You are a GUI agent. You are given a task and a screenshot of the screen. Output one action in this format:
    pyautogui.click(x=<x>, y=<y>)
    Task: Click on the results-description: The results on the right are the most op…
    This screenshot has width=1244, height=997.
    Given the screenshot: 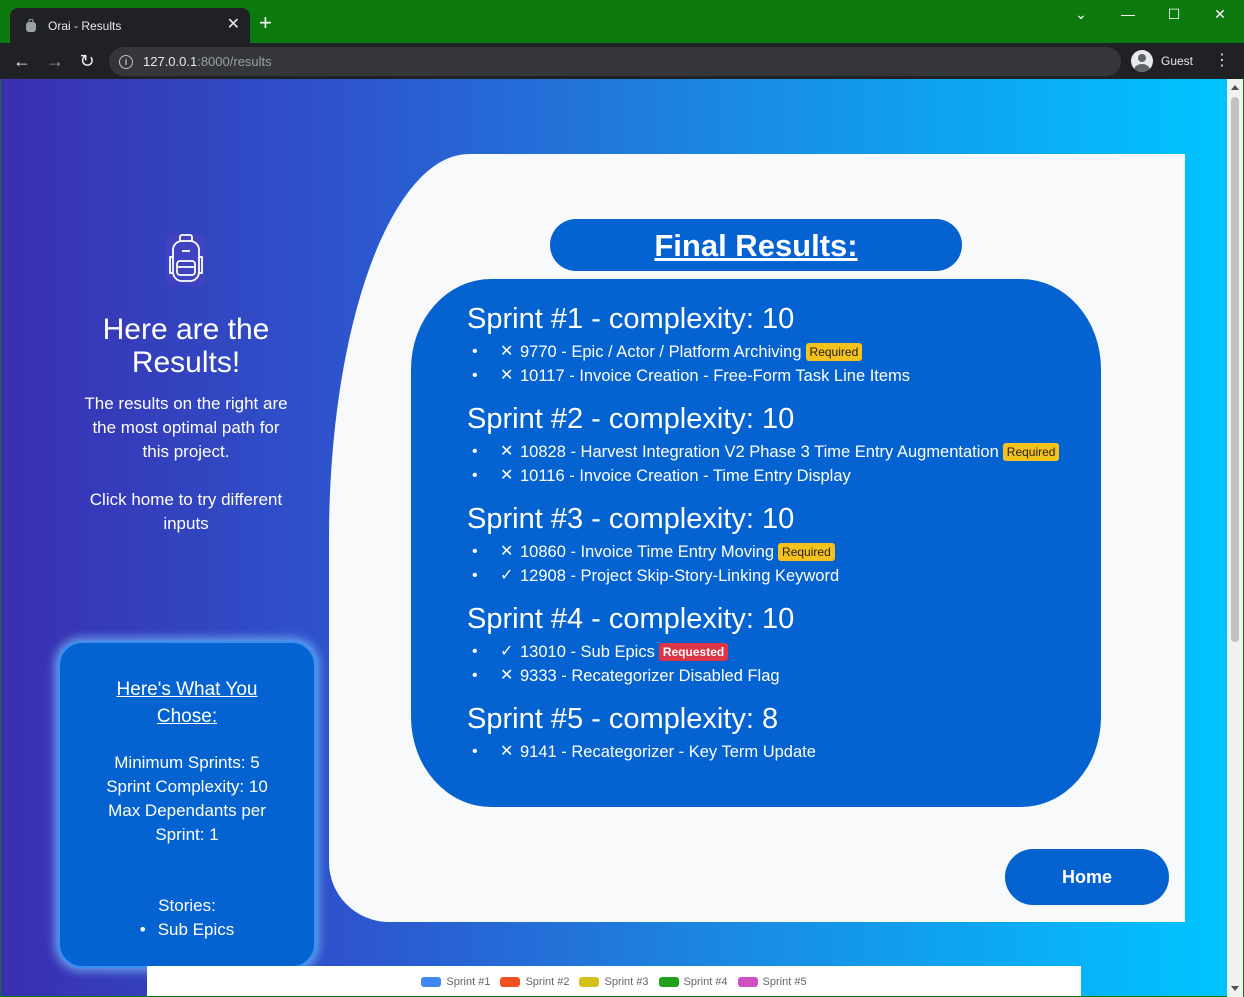 What is the action you would take?
    pyautogui.click(x=186, y=427)
    